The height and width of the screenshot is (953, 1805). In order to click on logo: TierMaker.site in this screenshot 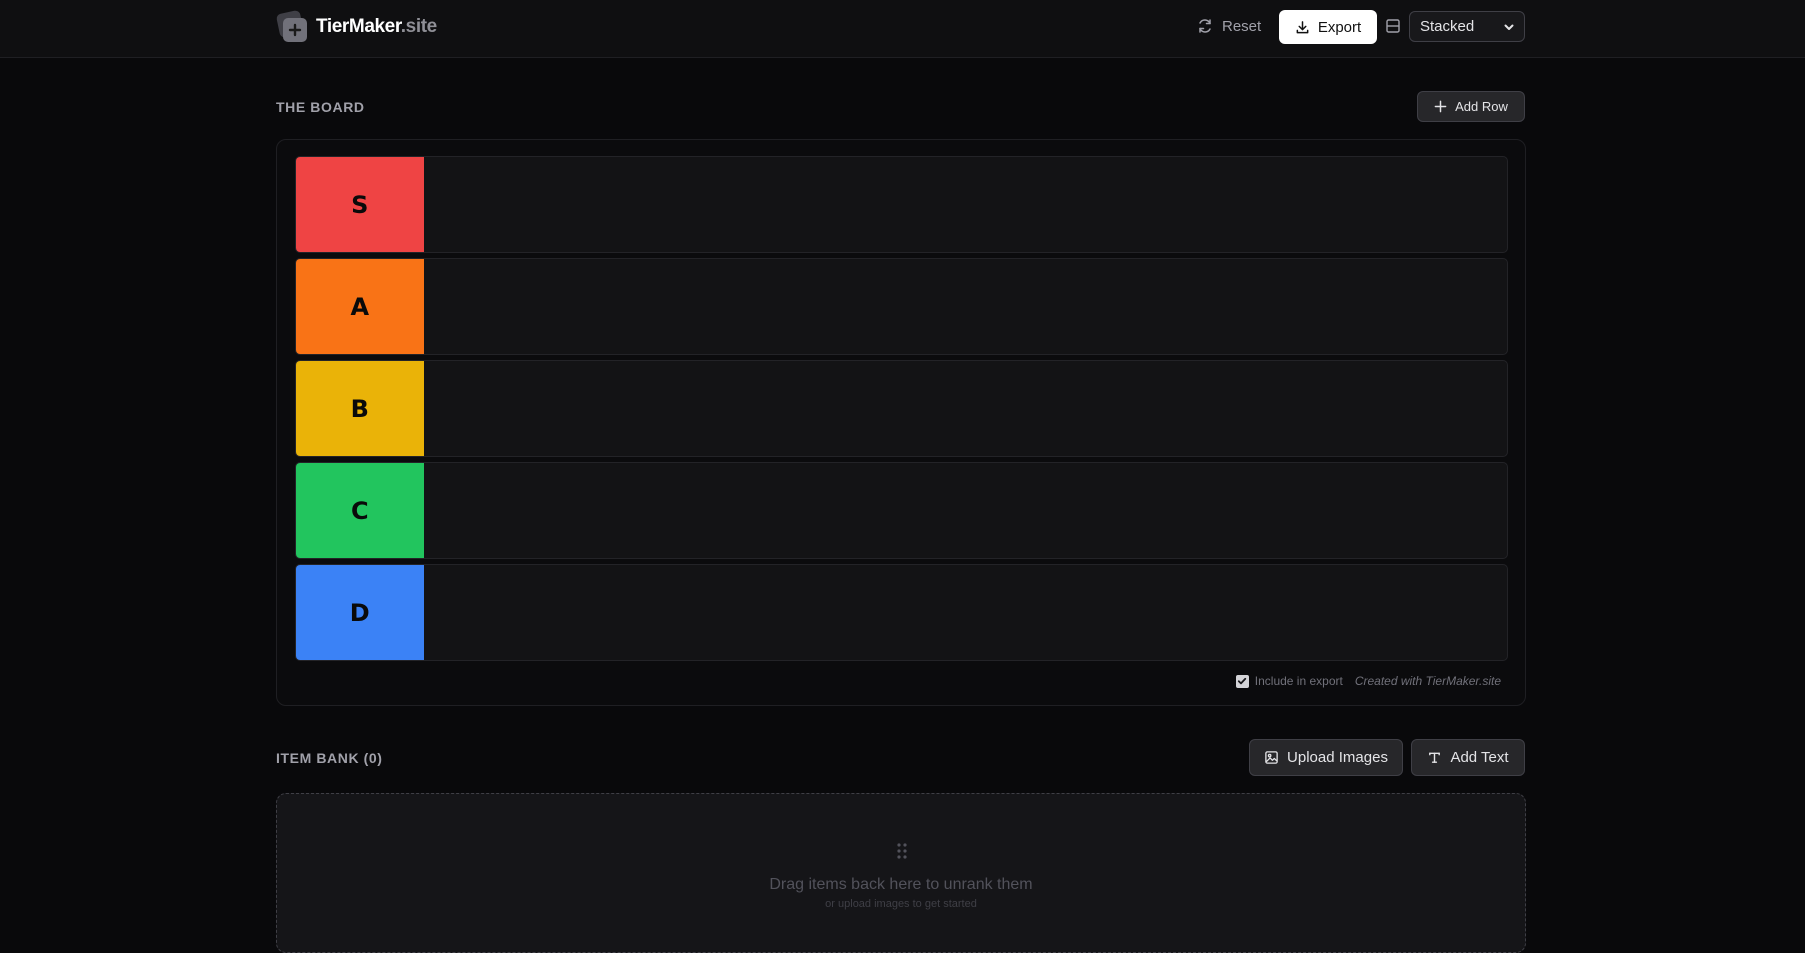, I will do `click(356, 26)`.